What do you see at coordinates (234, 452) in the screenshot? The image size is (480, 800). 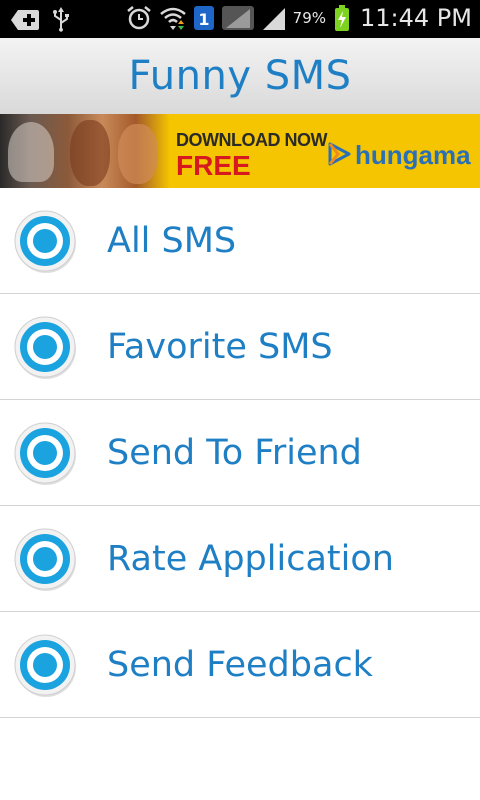 I see `menu-item-label: Send To Friend` at bounding box center [234, 452].